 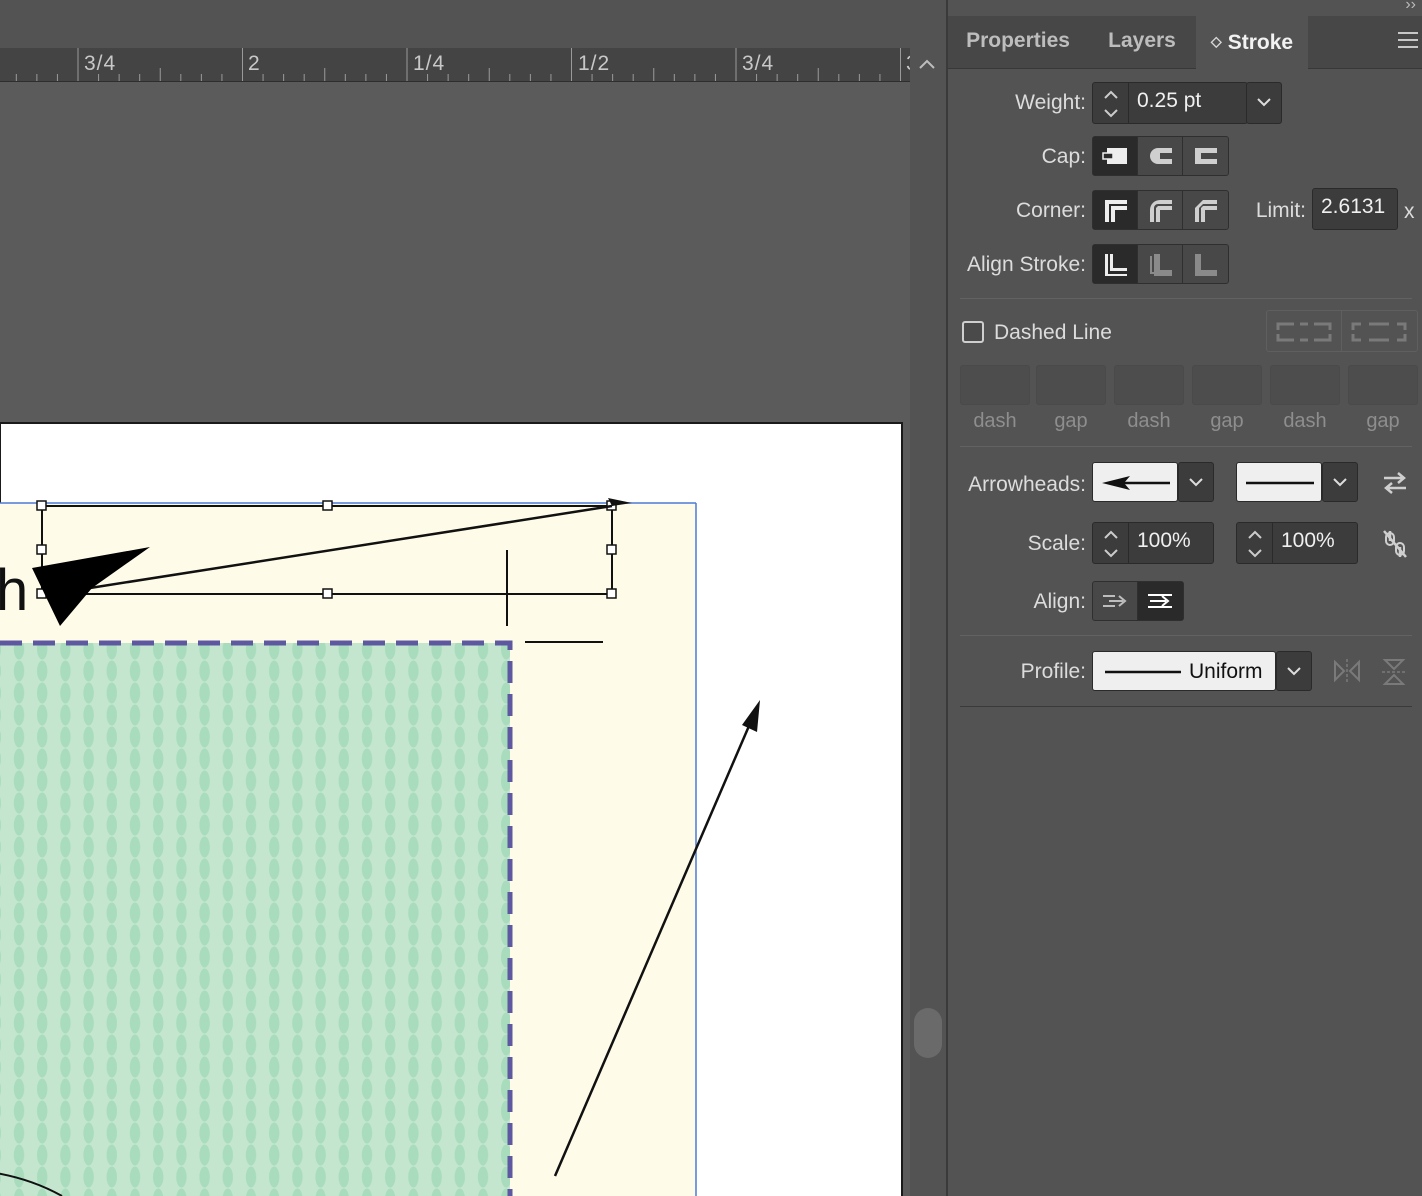 I want to click on weight-field: 0.25 pt, so click(x=1170, y=103).